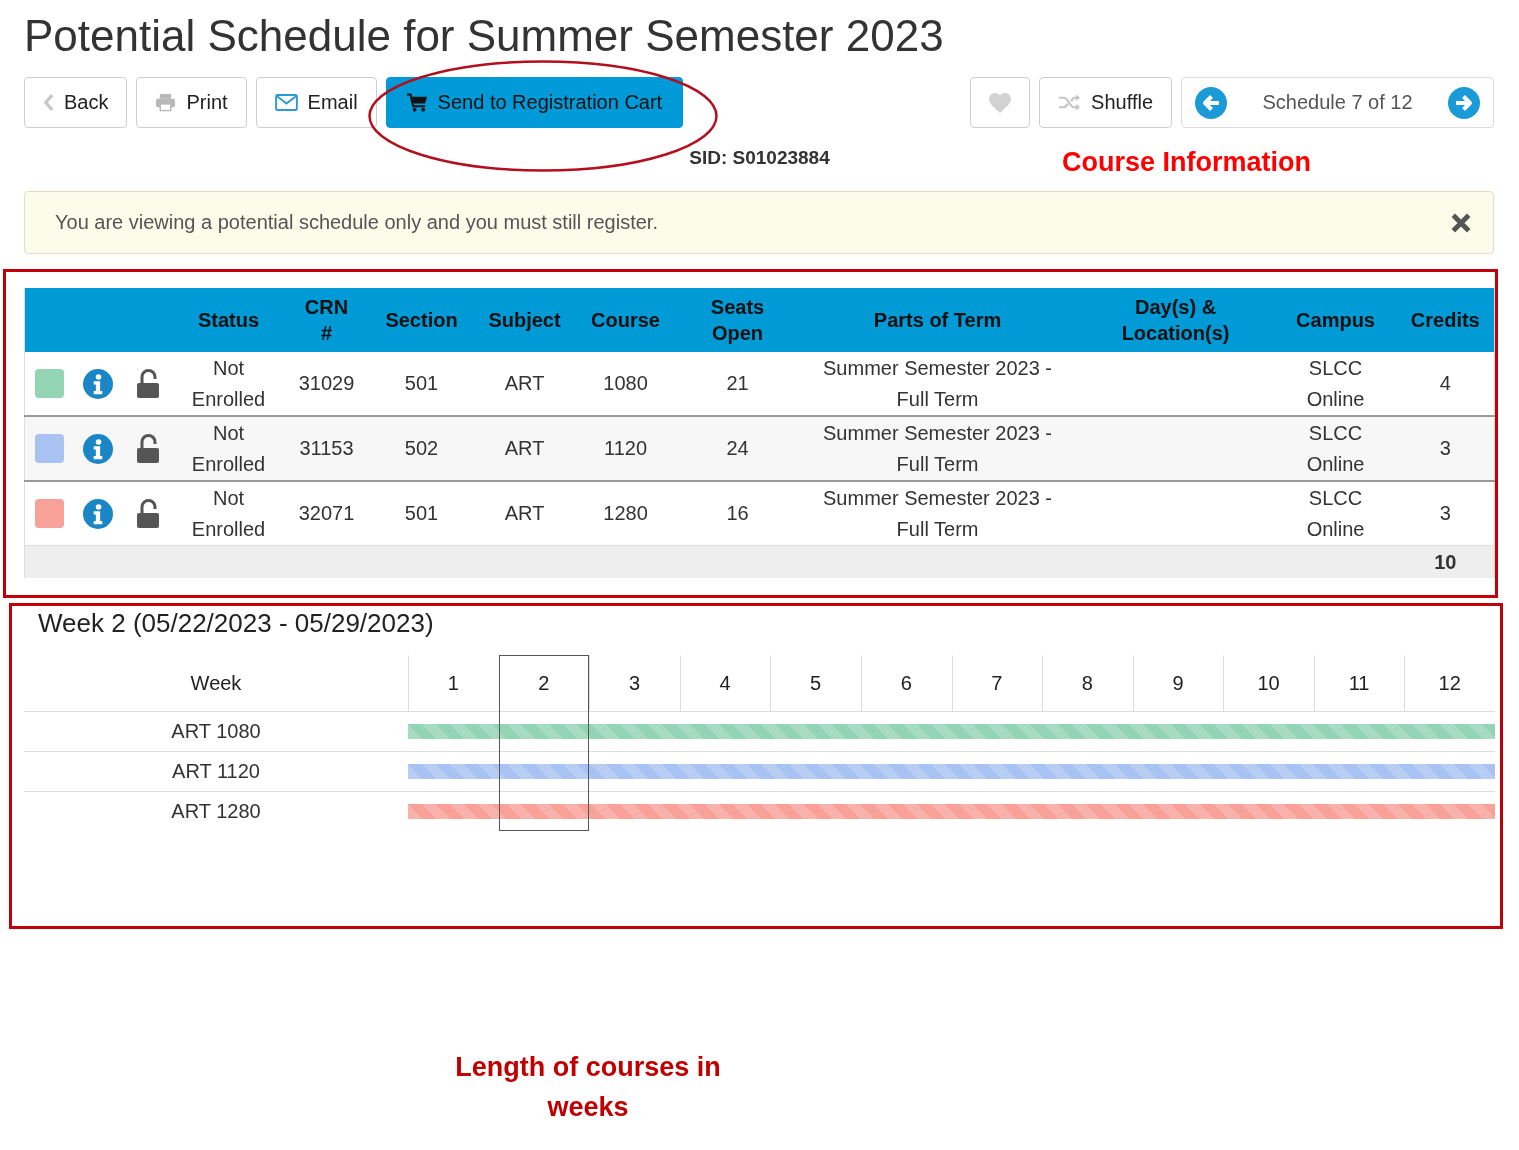 This screenshot has height=1150, width=1519. I want to click on column-header: CRN #, so click(326, 320).